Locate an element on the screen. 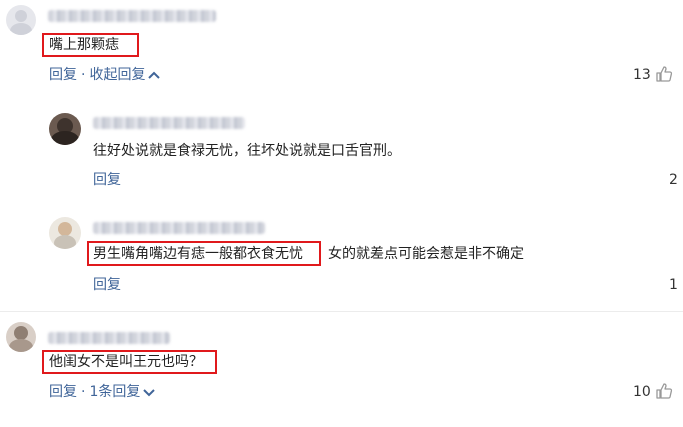 The width and height of the screenshot is (683, 427). comment-text: 往好处说就是食禄无忧，往坏处说就是口舌官刑。 is located at coordinates (247, 151).